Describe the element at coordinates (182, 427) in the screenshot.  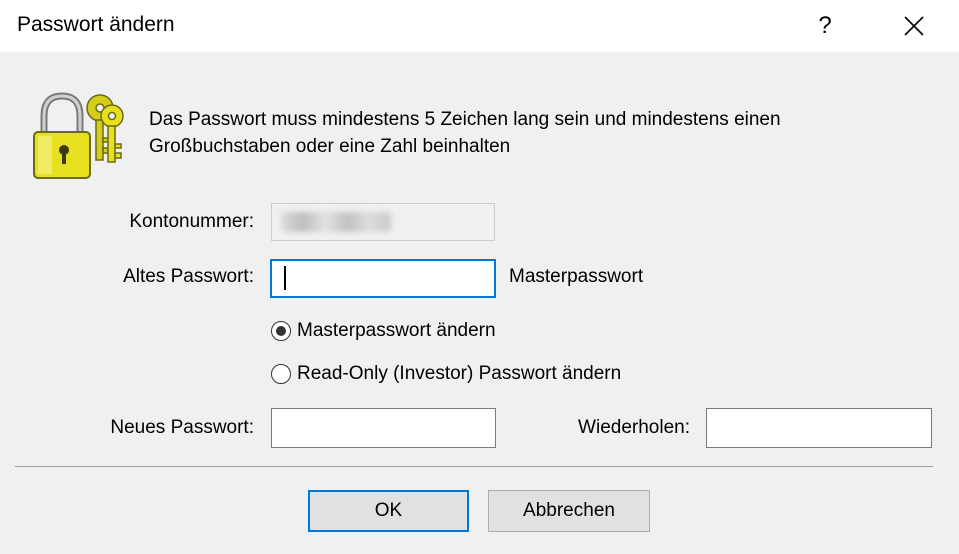
I see `new-password-label: Neues Passwort:` at that location.